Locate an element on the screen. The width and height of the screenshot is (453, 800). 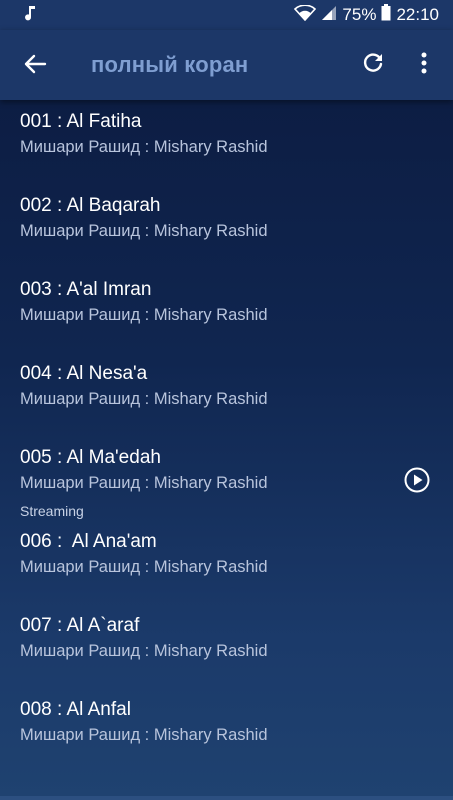
music-note-icon is located at coordinates (30, 15).